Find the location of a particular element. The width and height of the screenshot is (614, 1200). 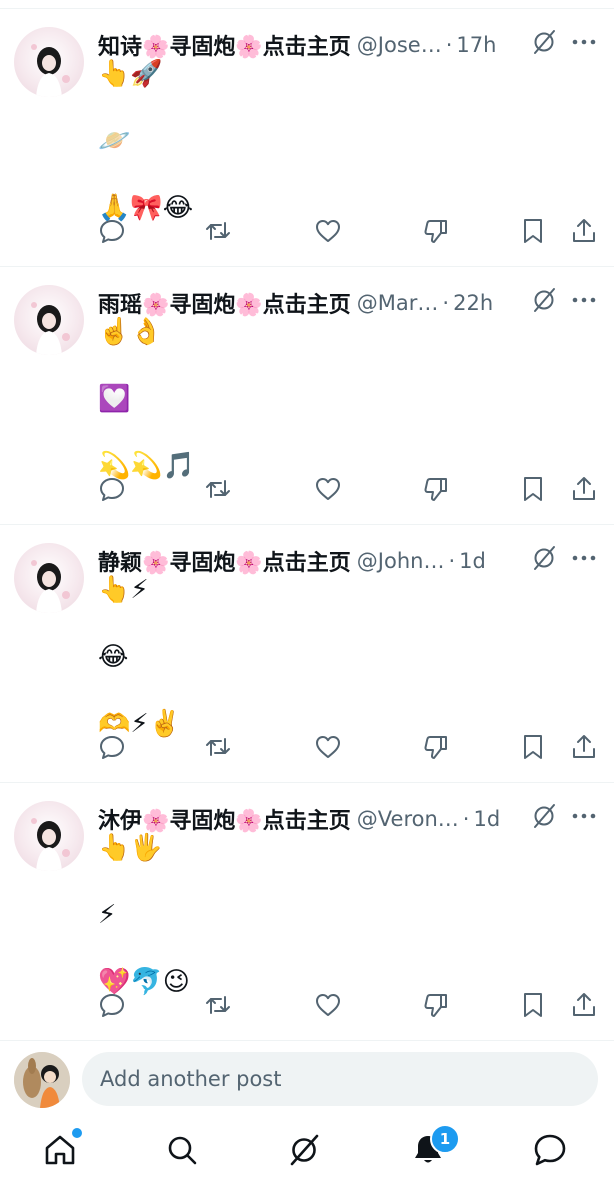

author-name: 知诗🌸寻固炮🌸点击主页 is located at coordinates (224, 45).